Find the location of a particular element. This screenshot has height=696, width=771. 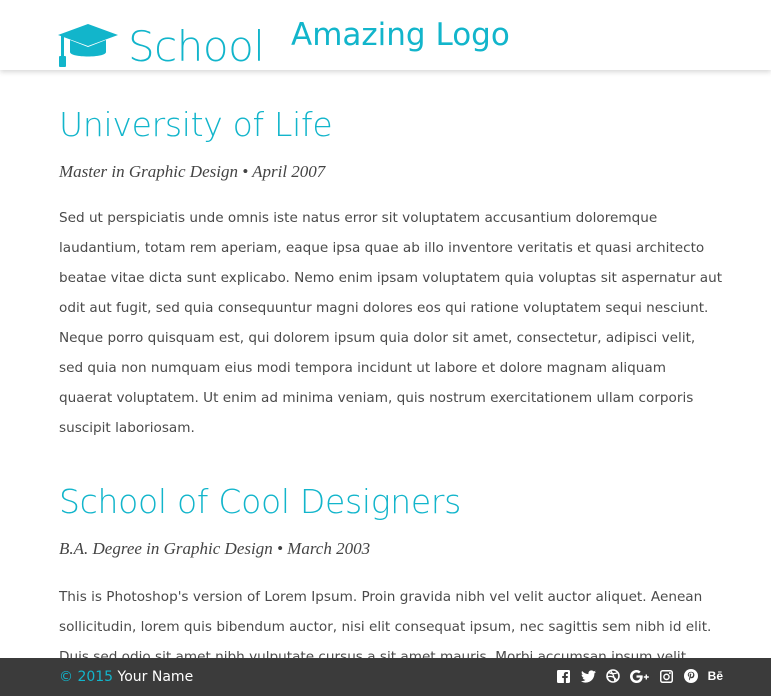

site-header: School Amazing Logo is located at coordinates (385, 35).